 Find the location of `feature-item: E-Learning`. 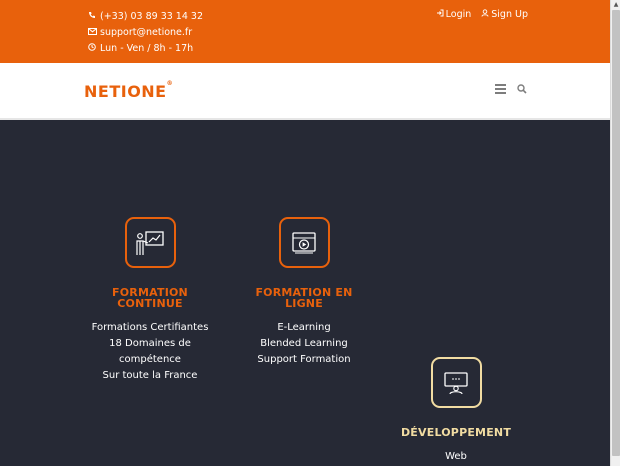

feature-item: E-Learning is located at coordinates (304, 327).